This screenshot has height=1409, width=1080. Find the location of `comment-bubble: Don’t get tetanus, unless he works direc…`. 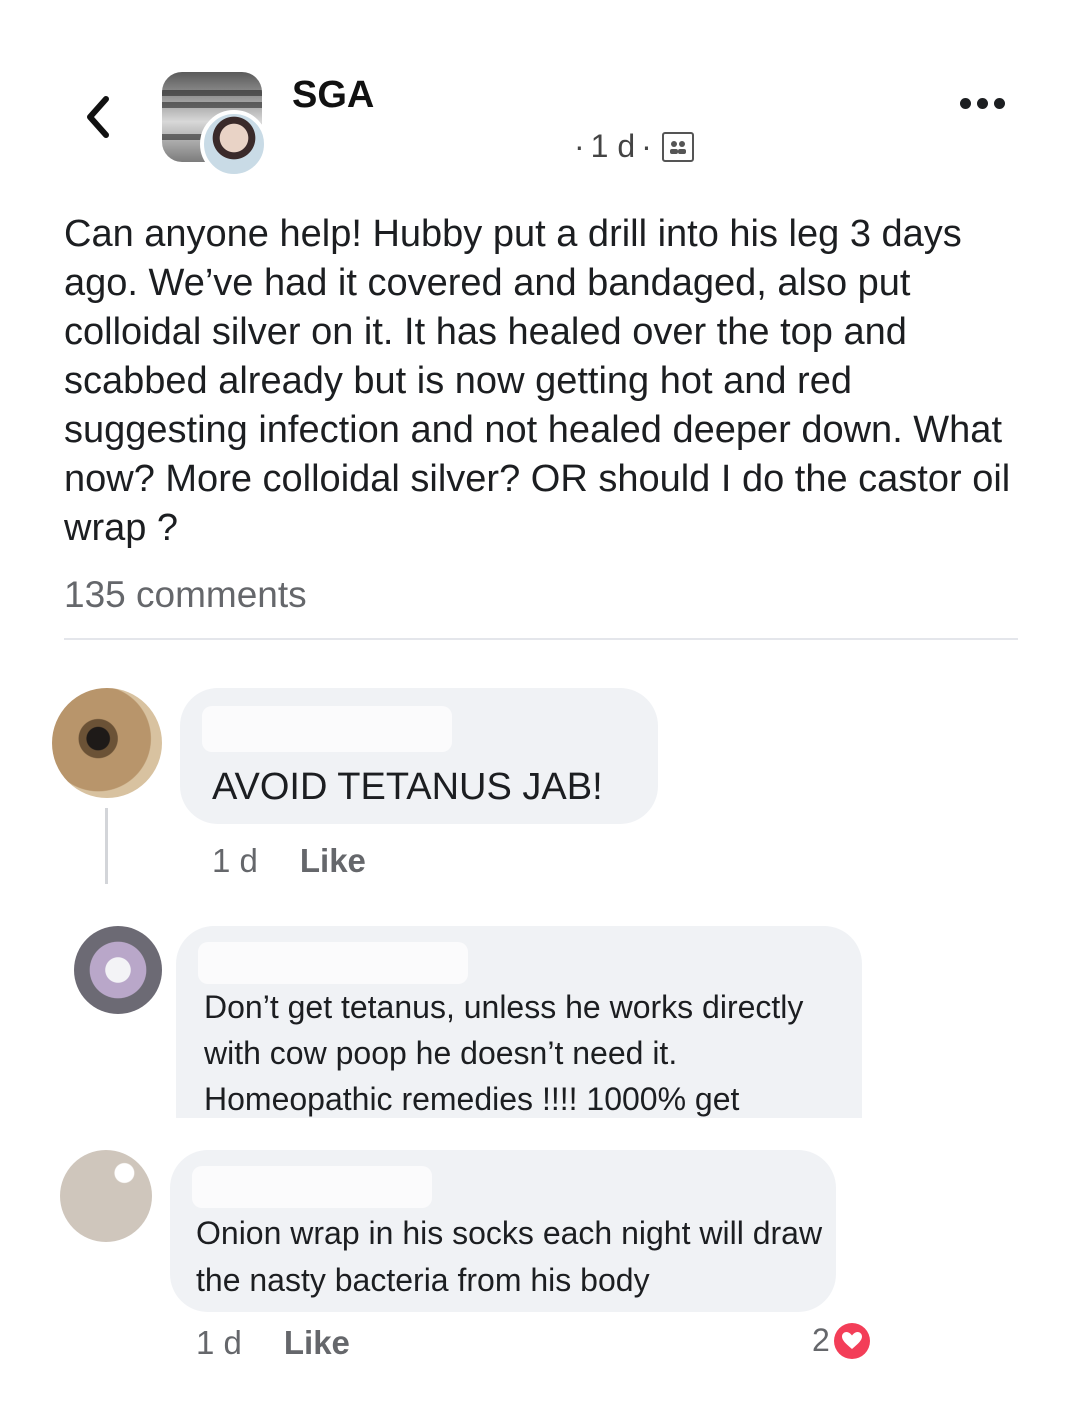

comment-bubble: Don’t get tetanus, unless he works direc… is located at coordinates (519, 1022).